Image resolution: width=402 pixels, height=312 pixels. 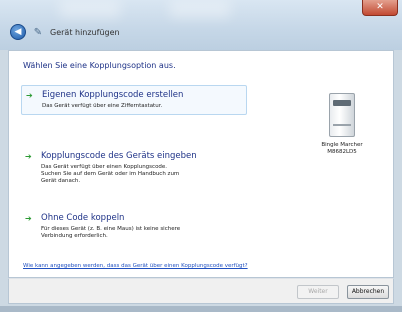 I want to click on back-arrow-icon: ◀, so click(x=18, y=31).